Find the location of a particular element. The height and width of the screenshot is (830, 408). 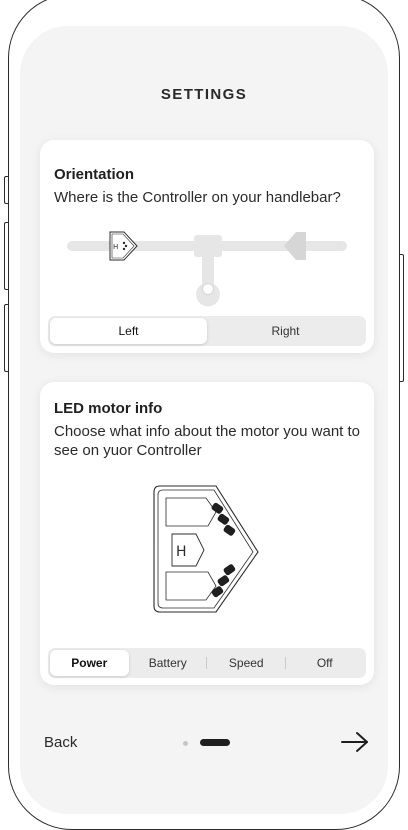

orientation-title: Orientation is located at coordinates (94, 174).